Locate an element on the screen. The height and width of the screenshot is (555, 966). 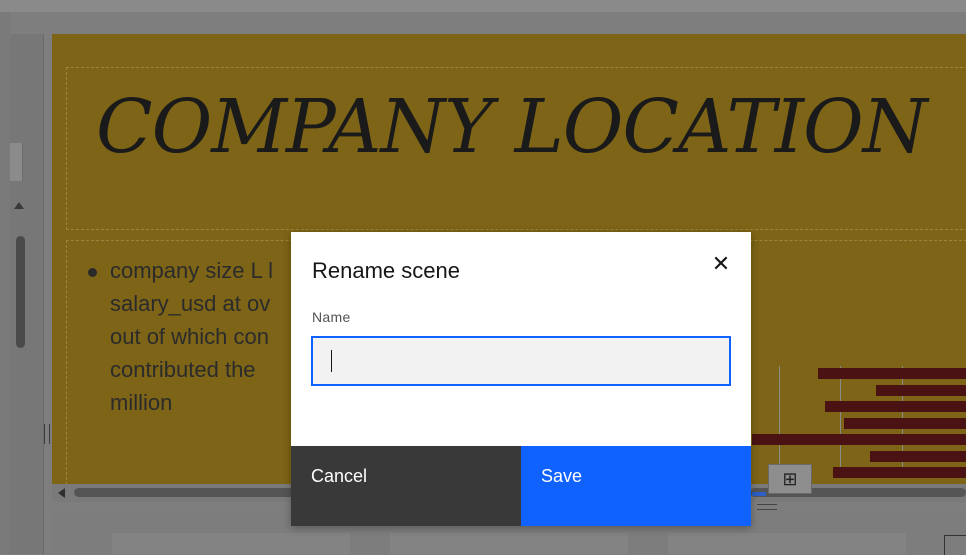
panel-resize-grip-icon is located at coordinates (47, 434).